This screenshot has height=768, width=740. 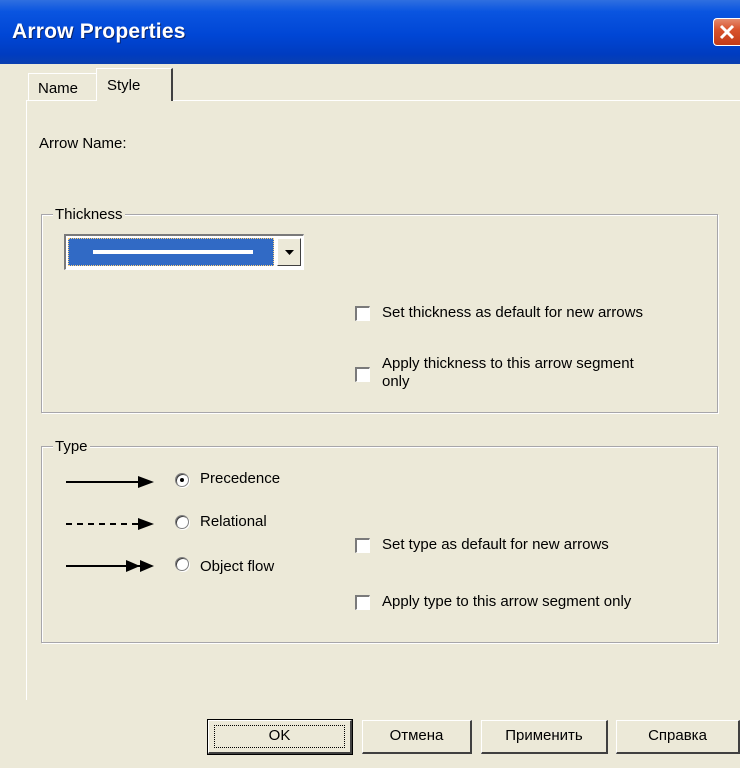 I want to click on window-title: Arrow Properties, so click(x=99, y=31).